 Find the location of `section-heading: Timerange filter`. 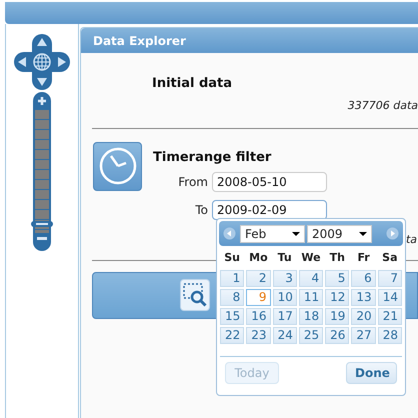

section-heading: Timerange filter is located at coordinates (212, 157).